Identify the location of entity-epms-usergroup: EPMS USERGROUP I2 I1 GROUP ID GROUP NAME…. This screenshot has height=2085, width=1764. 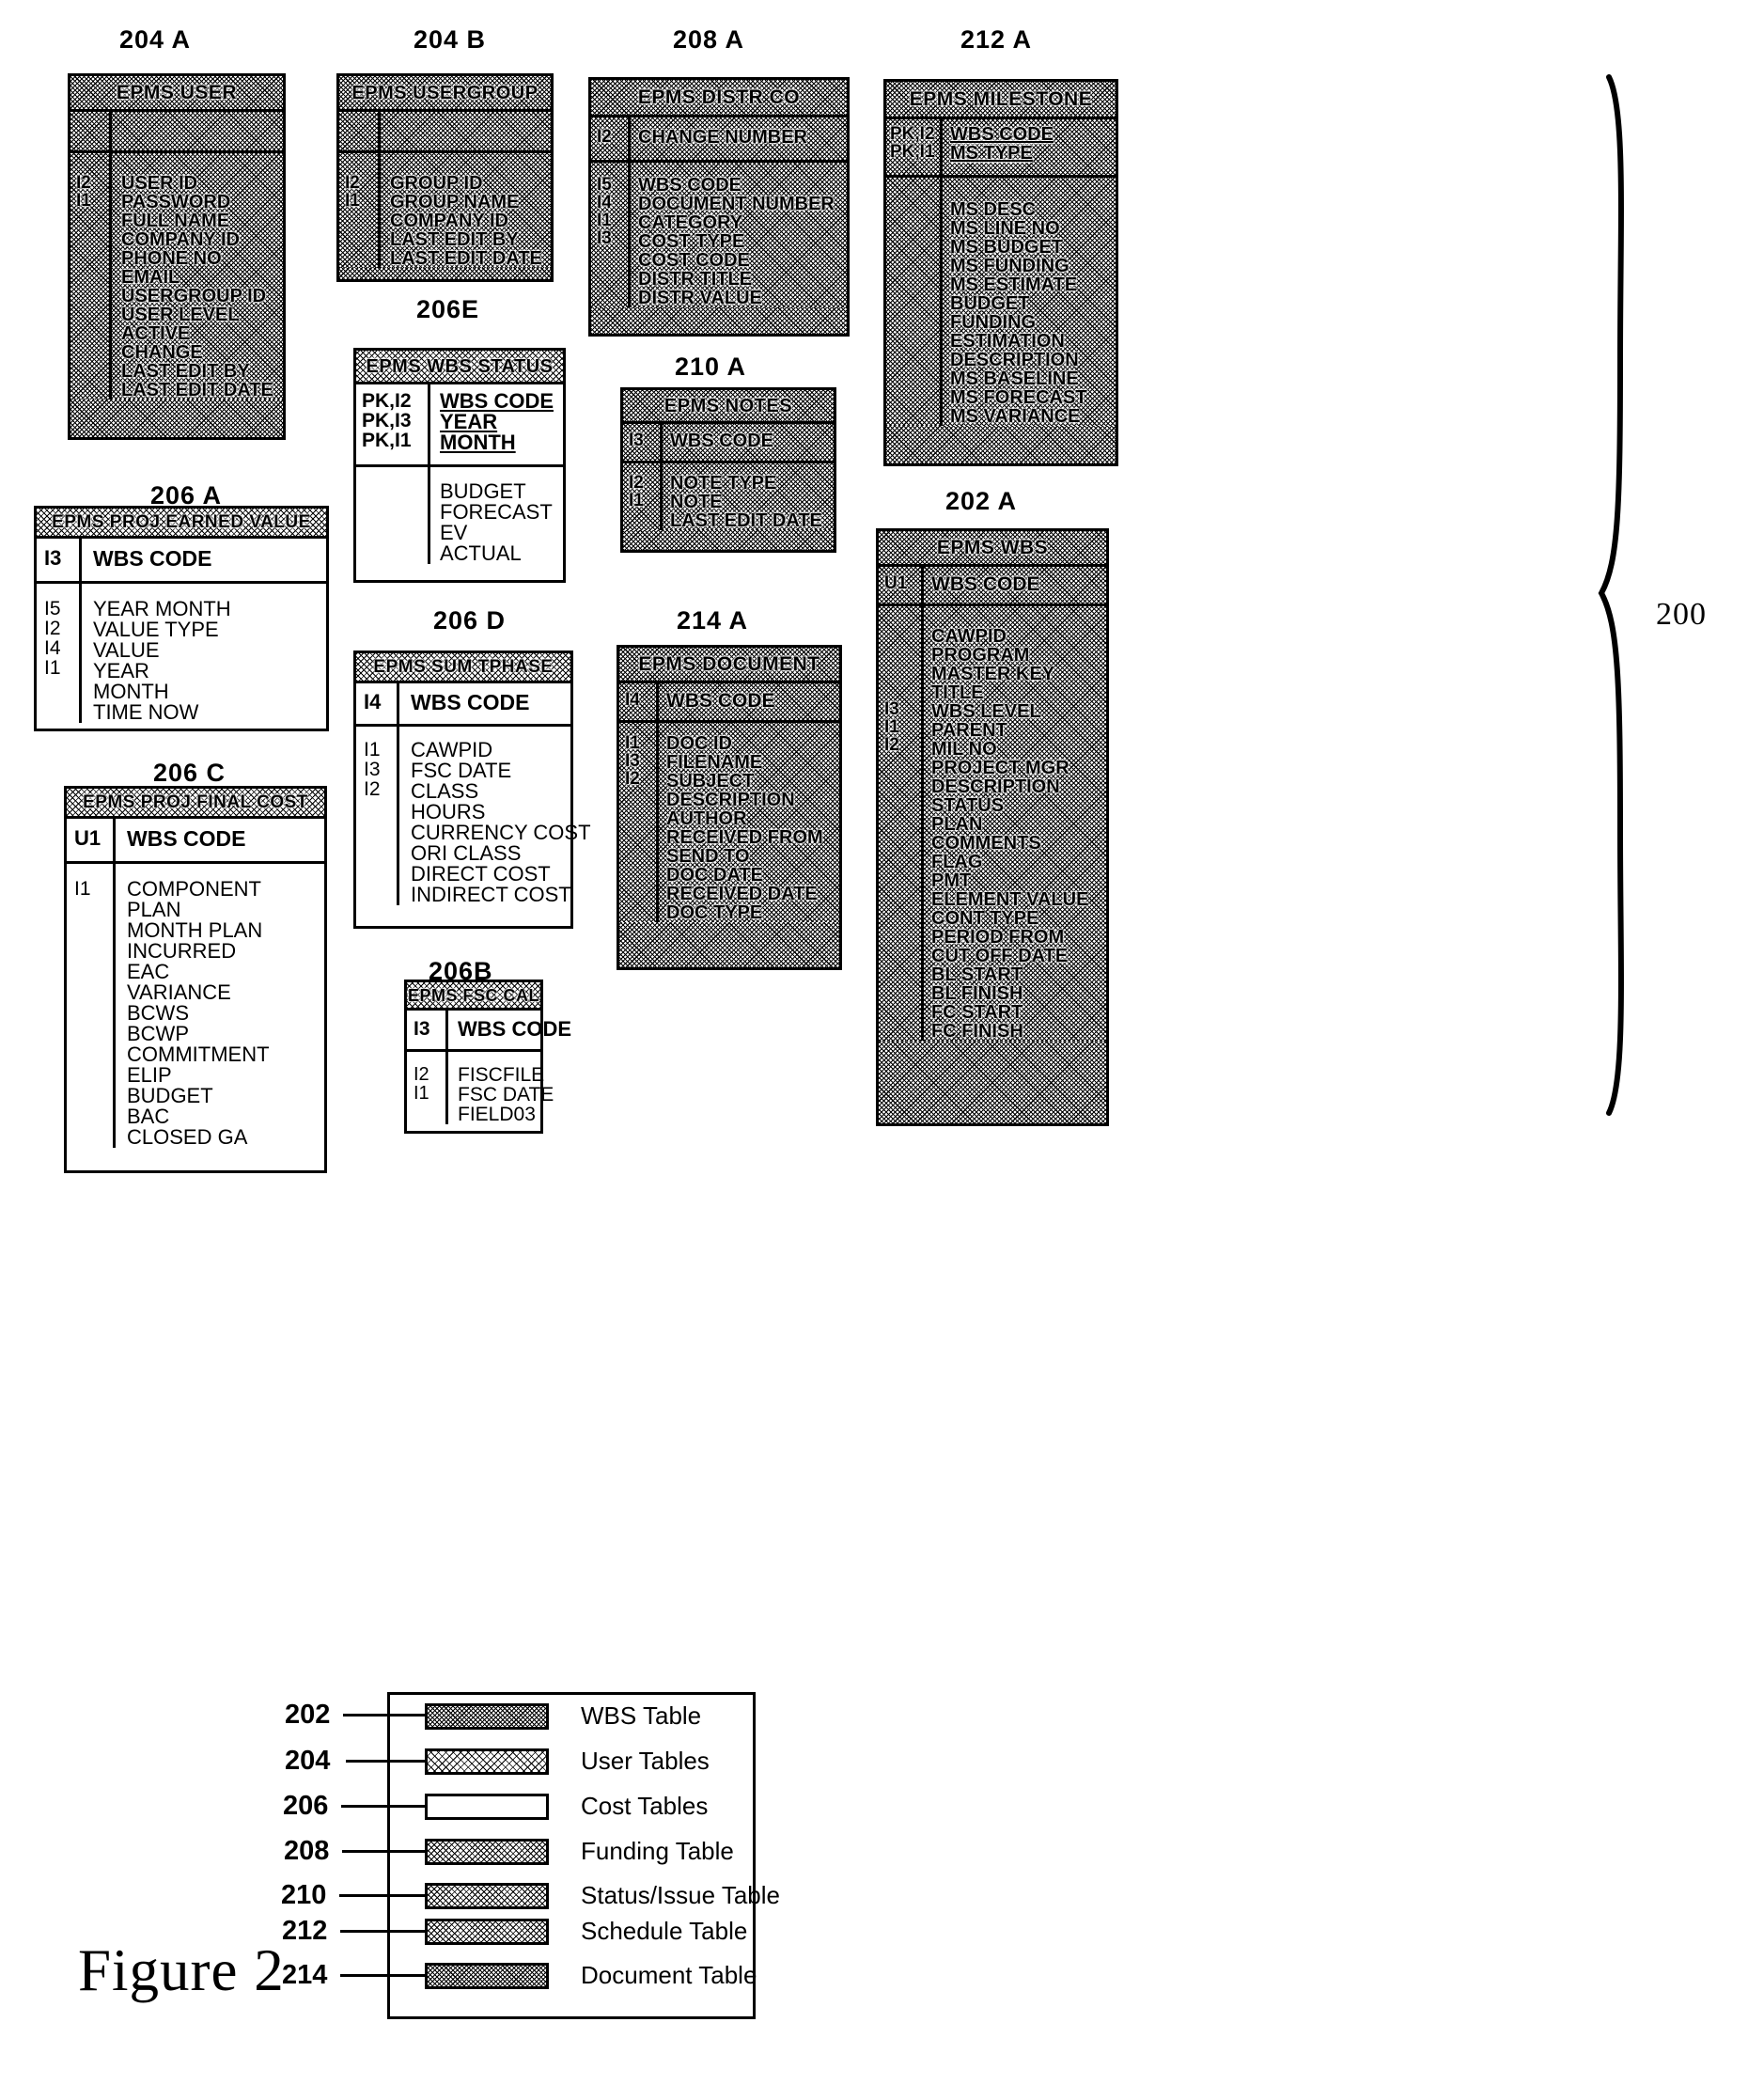
(445, 177).